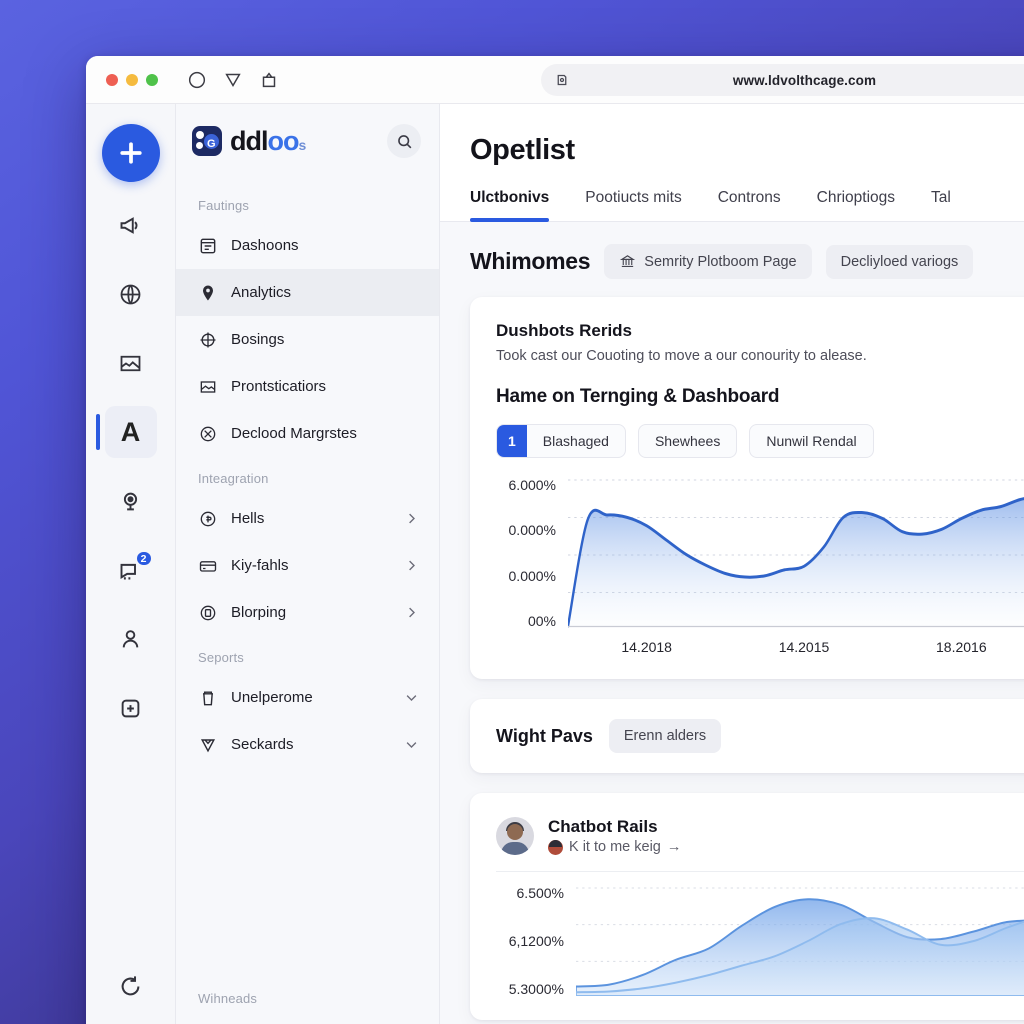 Image resolution: width=1024 pixels, height=1024 pixels. Describe the element at coordinates (760, 871) in the screenshot. I see `divider` at that location.